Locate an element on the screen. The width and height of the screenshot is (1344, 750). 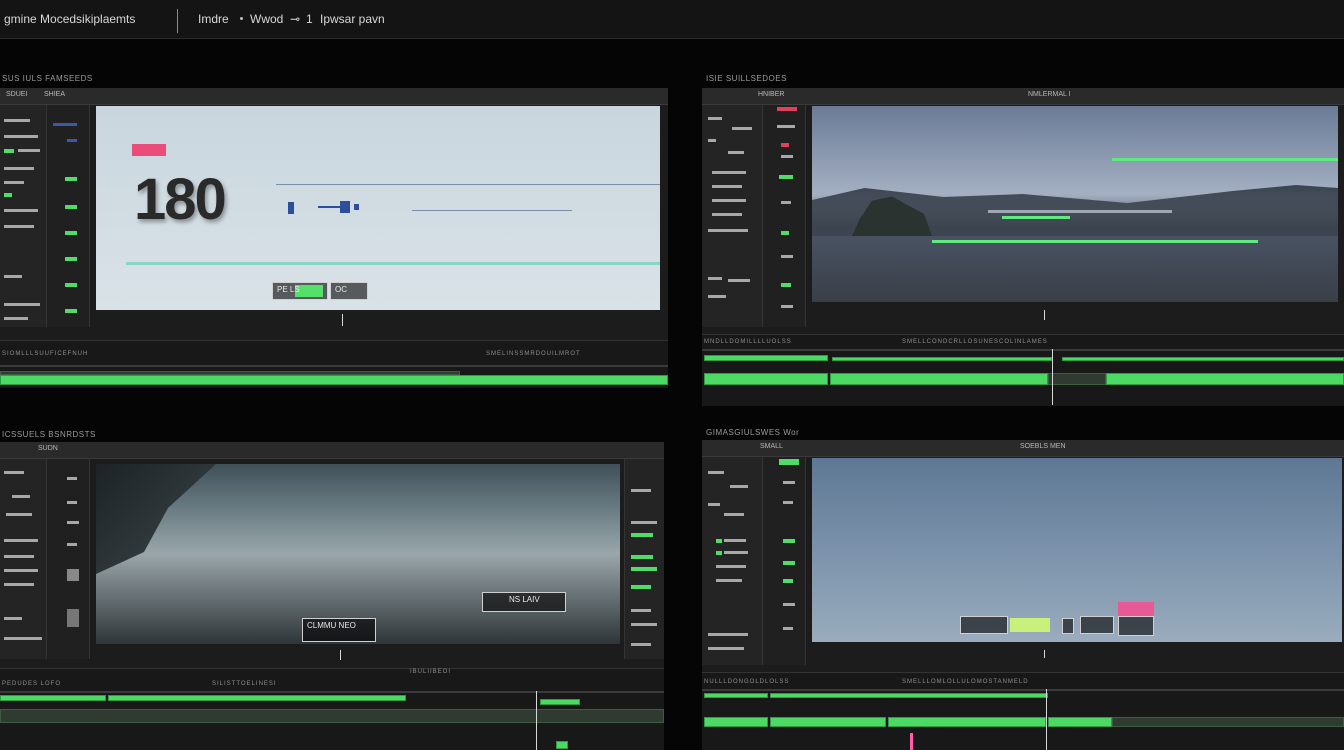
menu-item-imdre: Imdre is located at coordinates (213, 19).